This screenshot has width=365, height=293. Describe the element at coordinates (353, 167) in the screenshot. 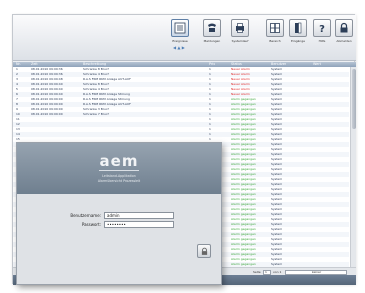

I see `vertical-scrollbar` at that location.